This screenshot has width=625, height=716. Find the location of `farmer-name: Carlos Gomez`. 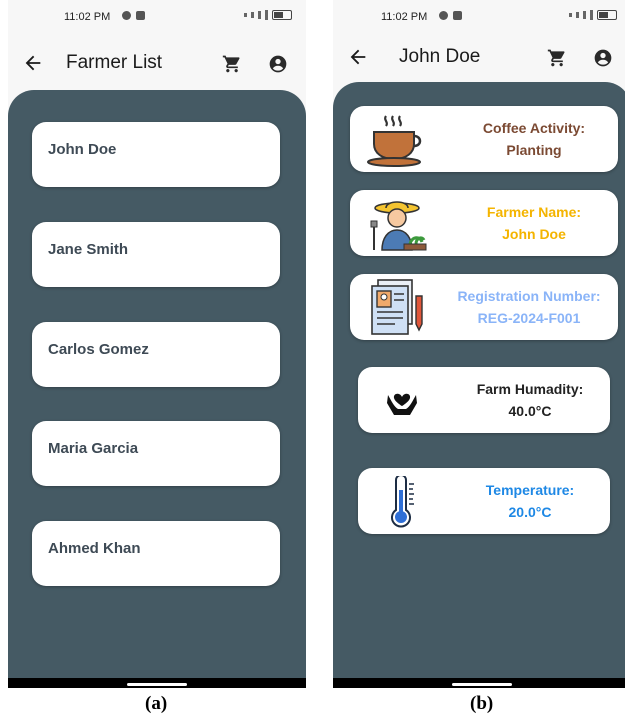

farmer-name: Carlos Gomez is located at coordinates (98, 349).